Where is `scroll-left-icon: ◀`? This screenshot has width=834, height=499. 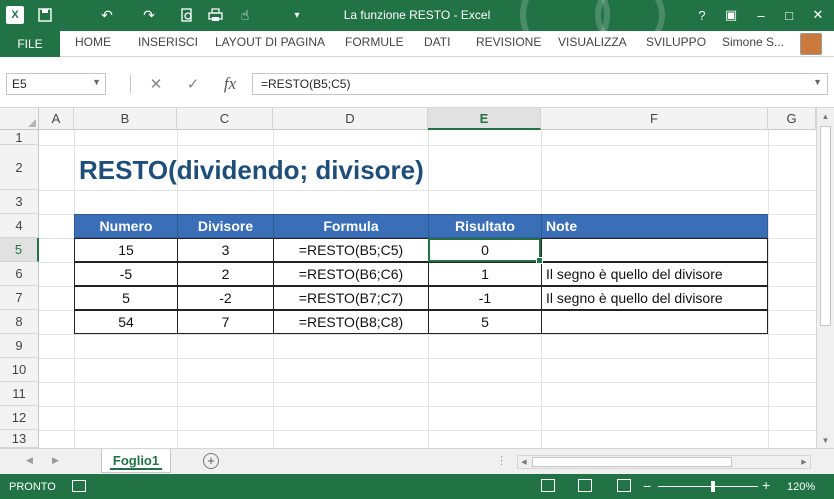
scroll-left-icon: ◀ is located at coordinates (524, 462).